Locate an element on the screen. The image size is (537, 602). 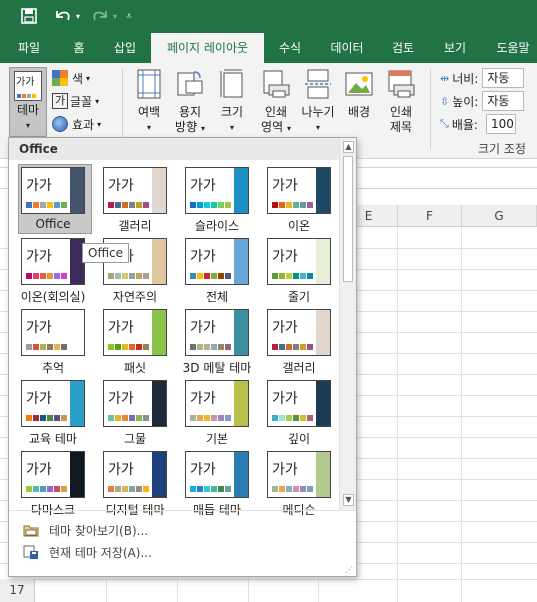
save-button is located at coordinates (29, 16).